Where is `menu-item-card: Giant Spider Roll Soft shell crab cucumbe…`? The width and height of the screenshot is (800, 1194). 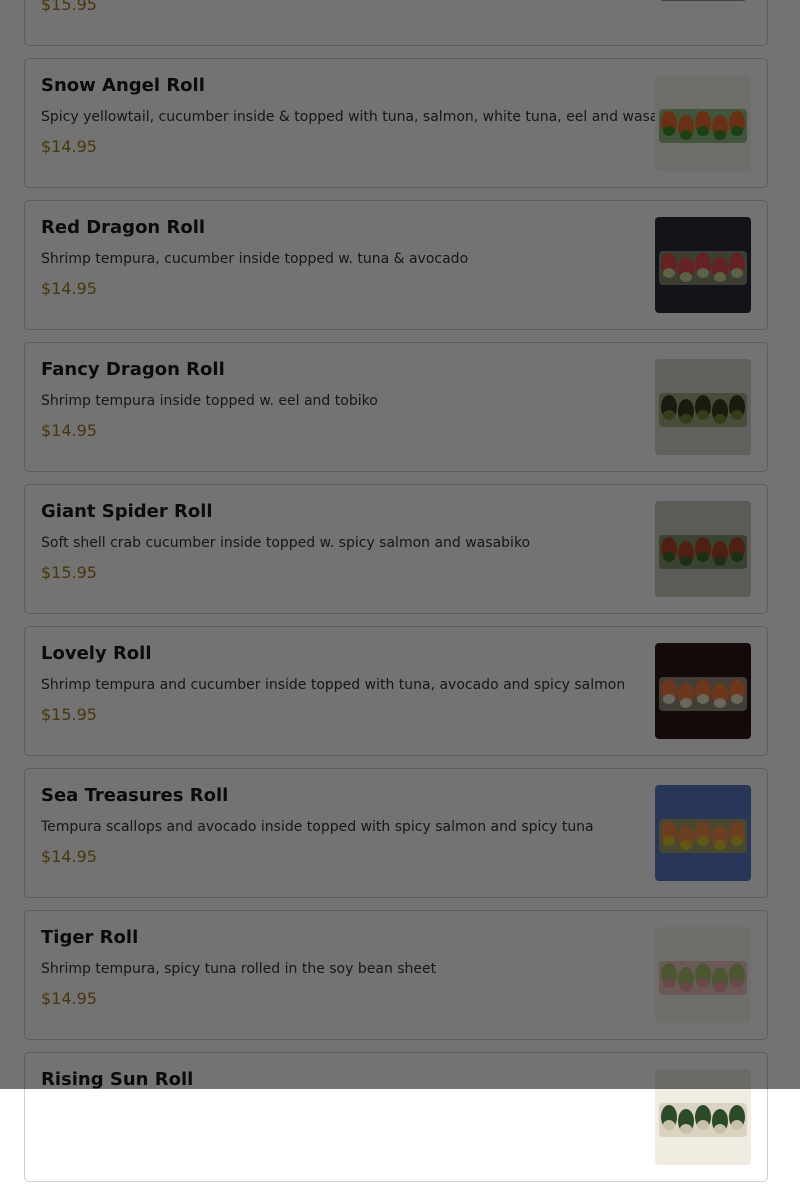
menu-item-card: Giant Spider Roll Soft shell crab cucumbe… is located at coordinates (396, 549).